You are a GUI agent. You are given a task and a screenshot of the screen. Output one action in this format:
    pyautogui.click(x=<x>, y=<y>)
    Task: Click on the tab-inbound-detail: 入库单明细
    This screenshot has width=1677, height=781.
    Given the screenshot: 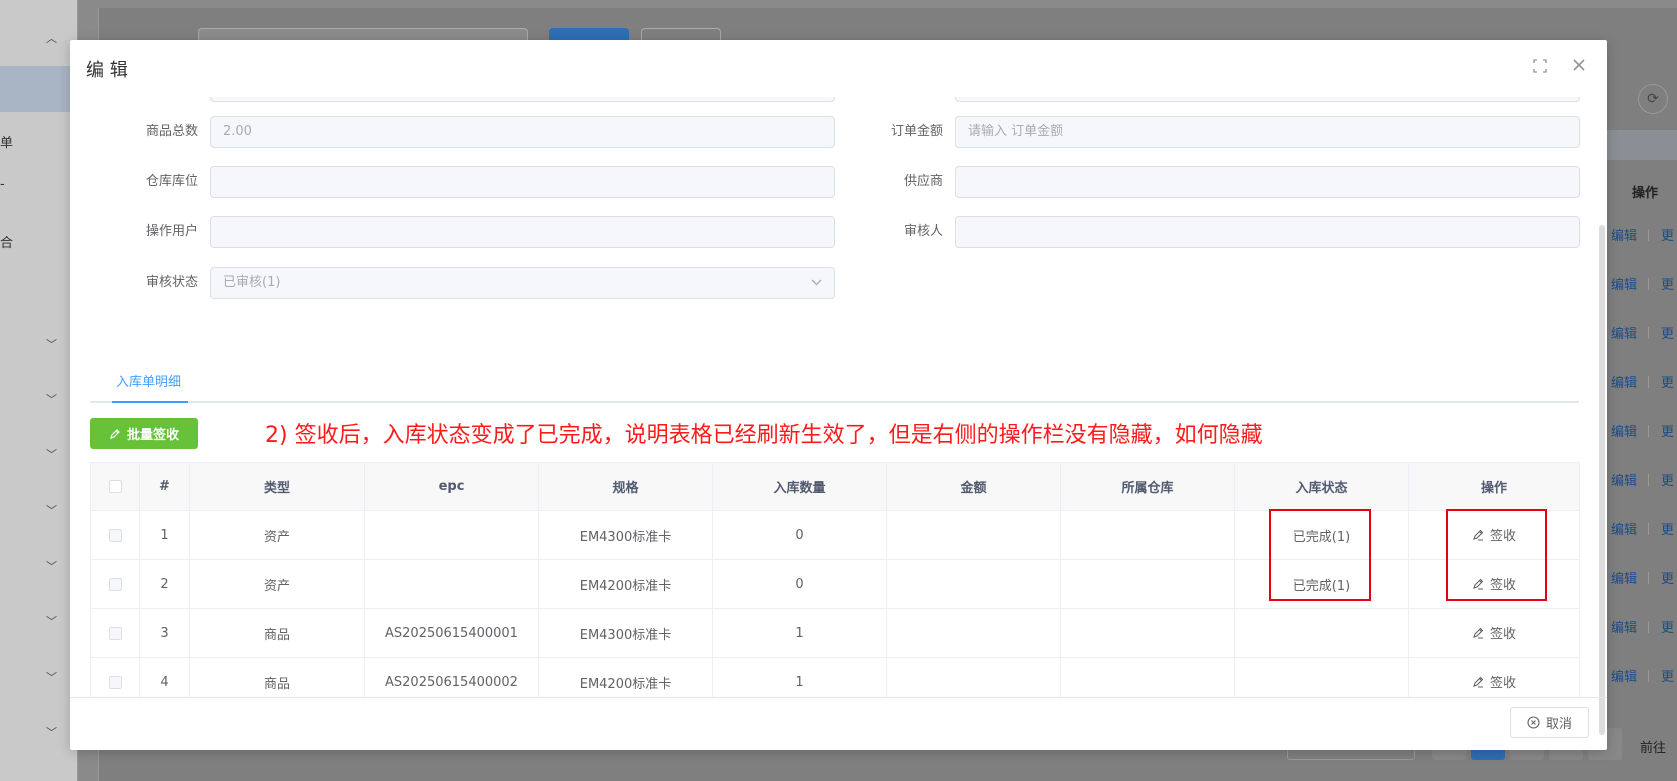 What is the action you would take?
    pyautogui.click(x=148, y=383)
    